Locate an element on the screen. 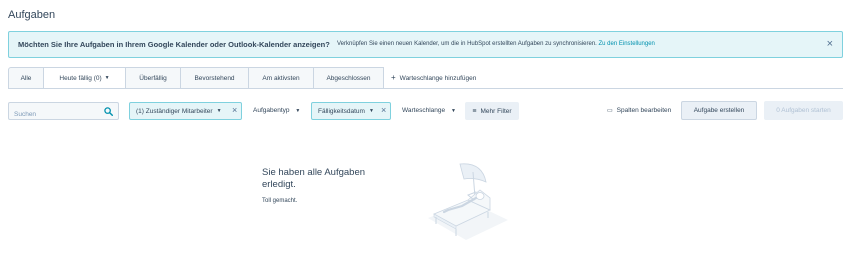  close-icon: × is located at coordinates (830, 44).